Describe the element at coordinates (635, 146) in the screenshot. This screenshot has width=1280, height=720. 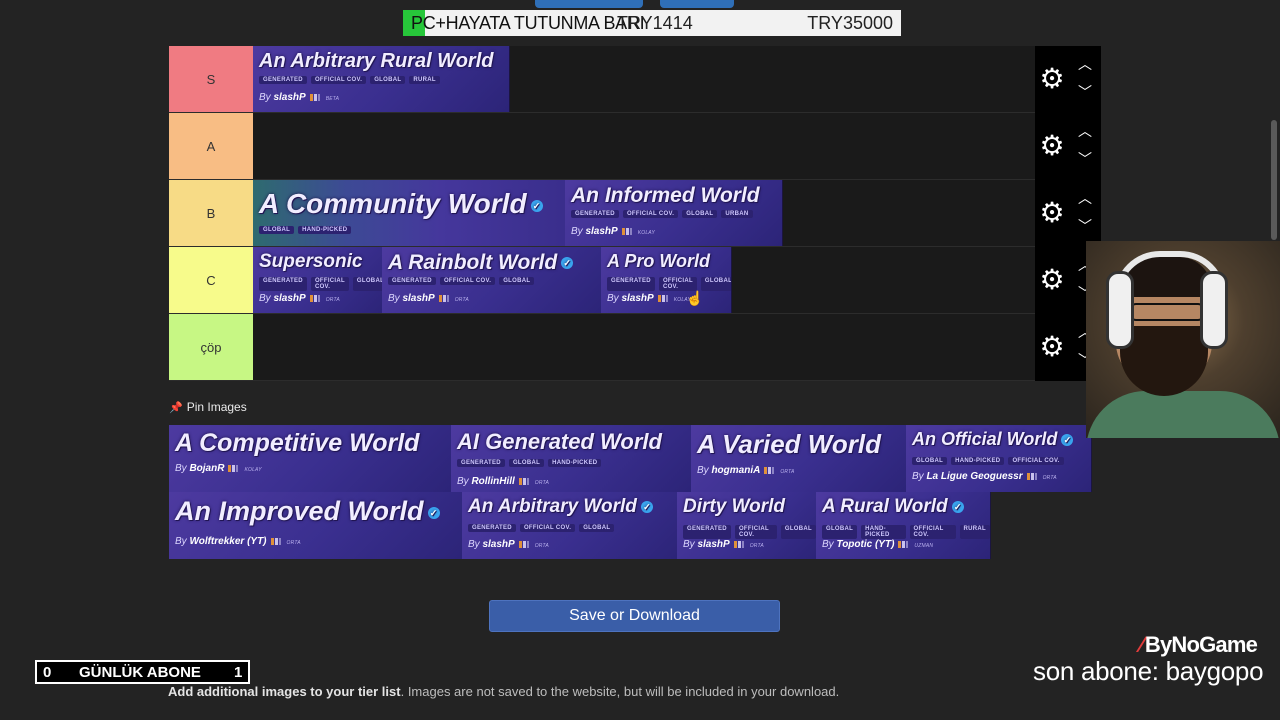
I see `tier-row-a: A ⚙ ︿ ﹀` at that location.